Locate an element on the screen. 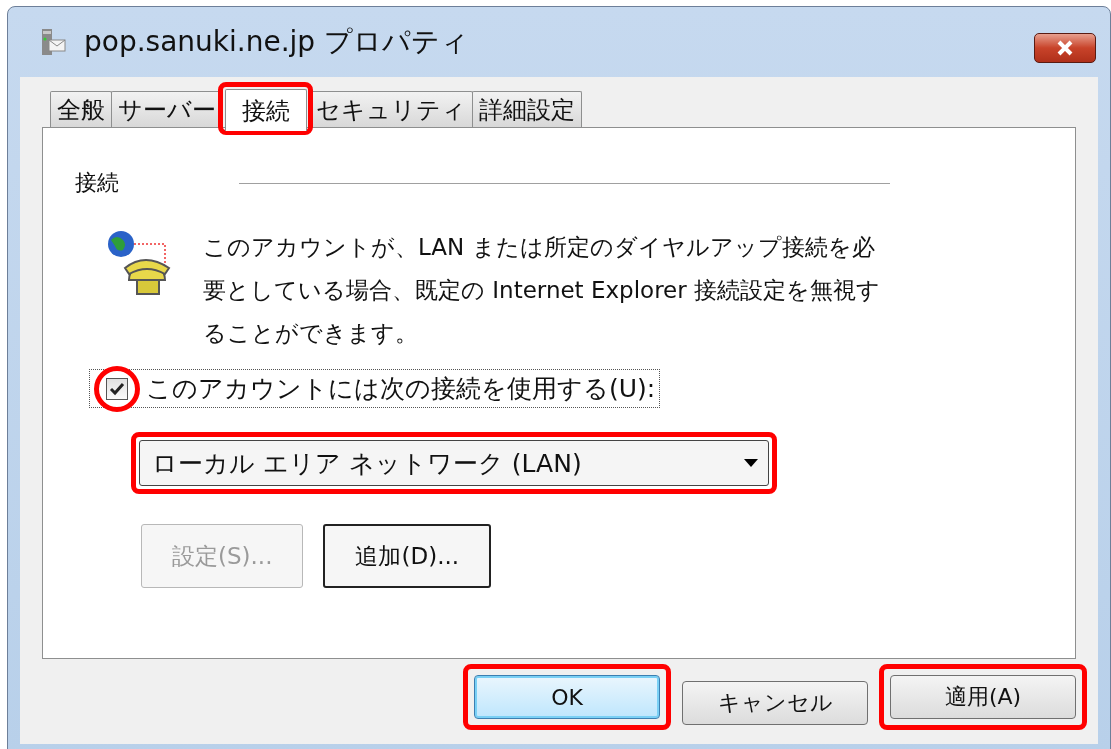  close-button is located at coordinates (1065, 48).